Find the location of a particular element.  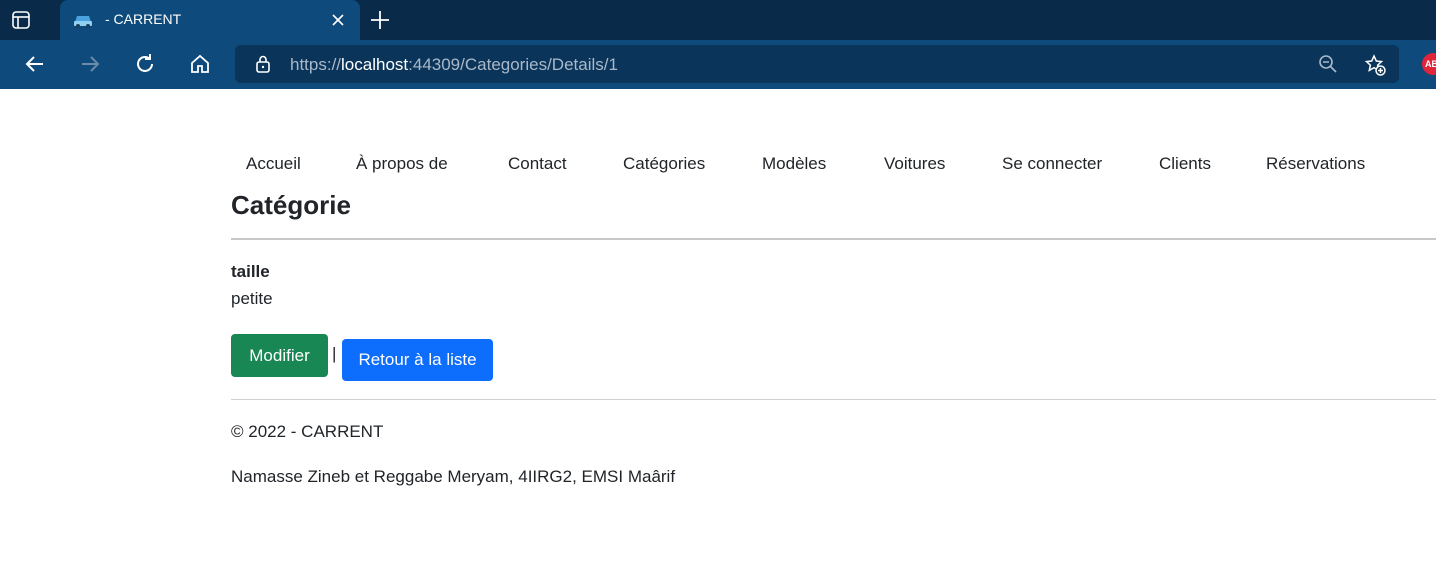

new-tab-icon is located at coordinates (380, 20).